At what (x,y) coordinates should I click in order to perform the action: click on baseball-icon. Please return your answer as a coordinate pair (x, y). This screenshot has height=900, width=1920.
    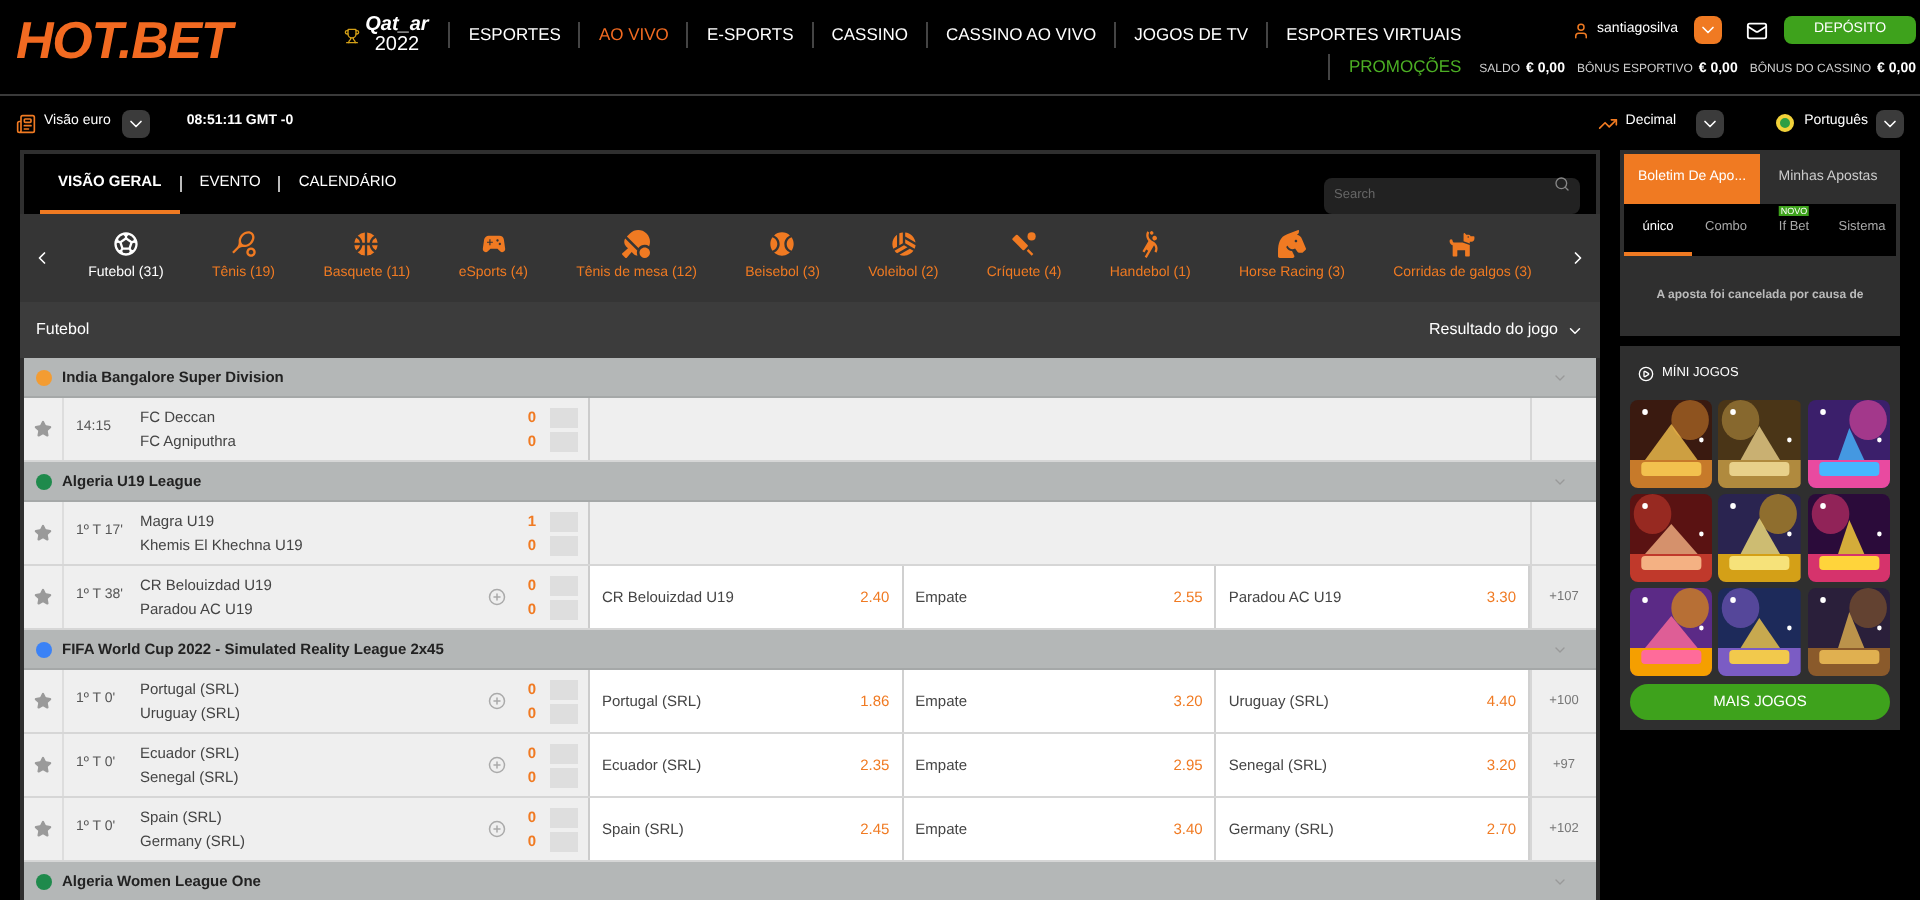
    Looking at the image, I should click on (782, 244).